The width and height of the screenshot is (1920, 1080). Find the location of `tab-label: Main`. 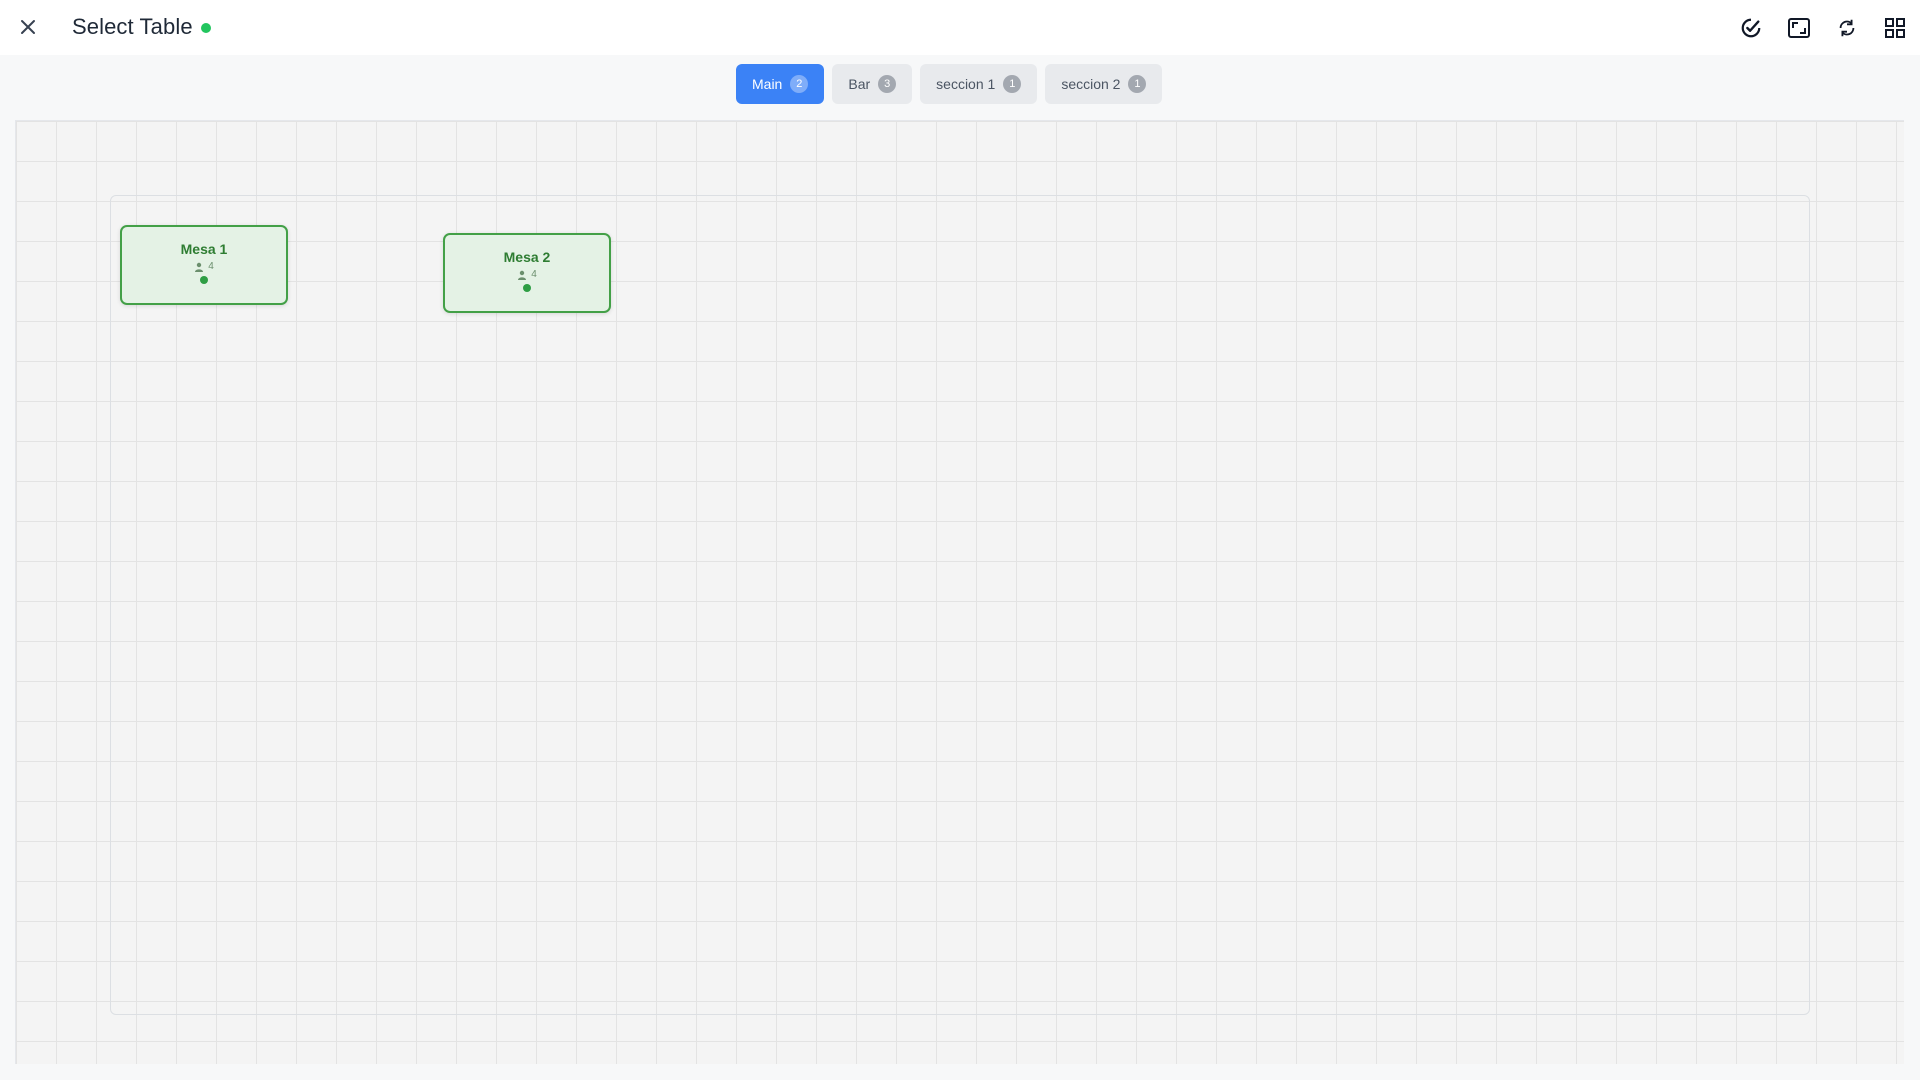

tab-label: Main is located at coordinates (767, 84).